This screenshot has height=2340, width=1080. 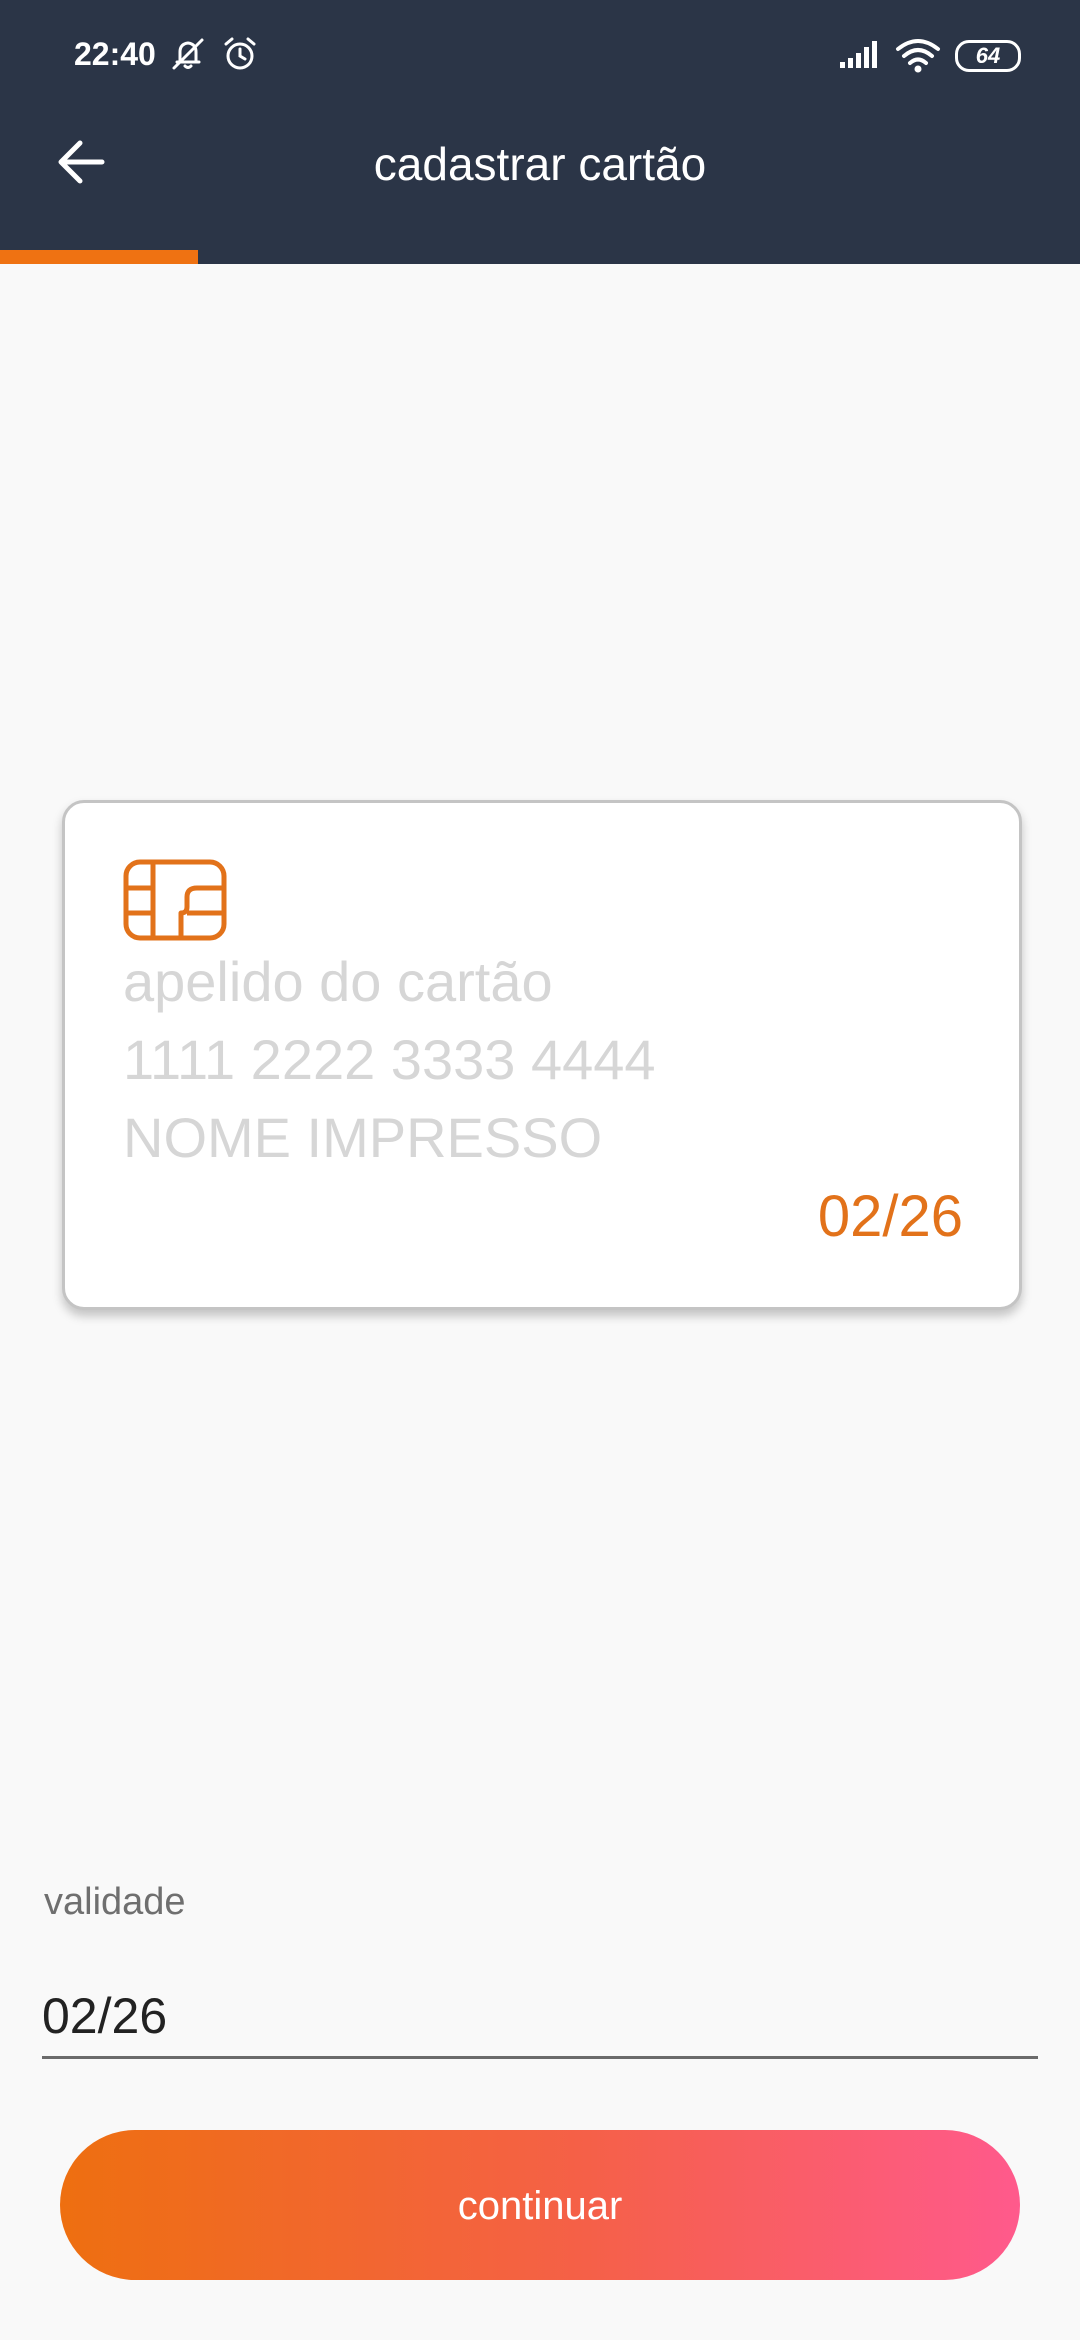 I want to click on card-nickname-placeholder: apelido do cartão, so click(x=338, y=981).